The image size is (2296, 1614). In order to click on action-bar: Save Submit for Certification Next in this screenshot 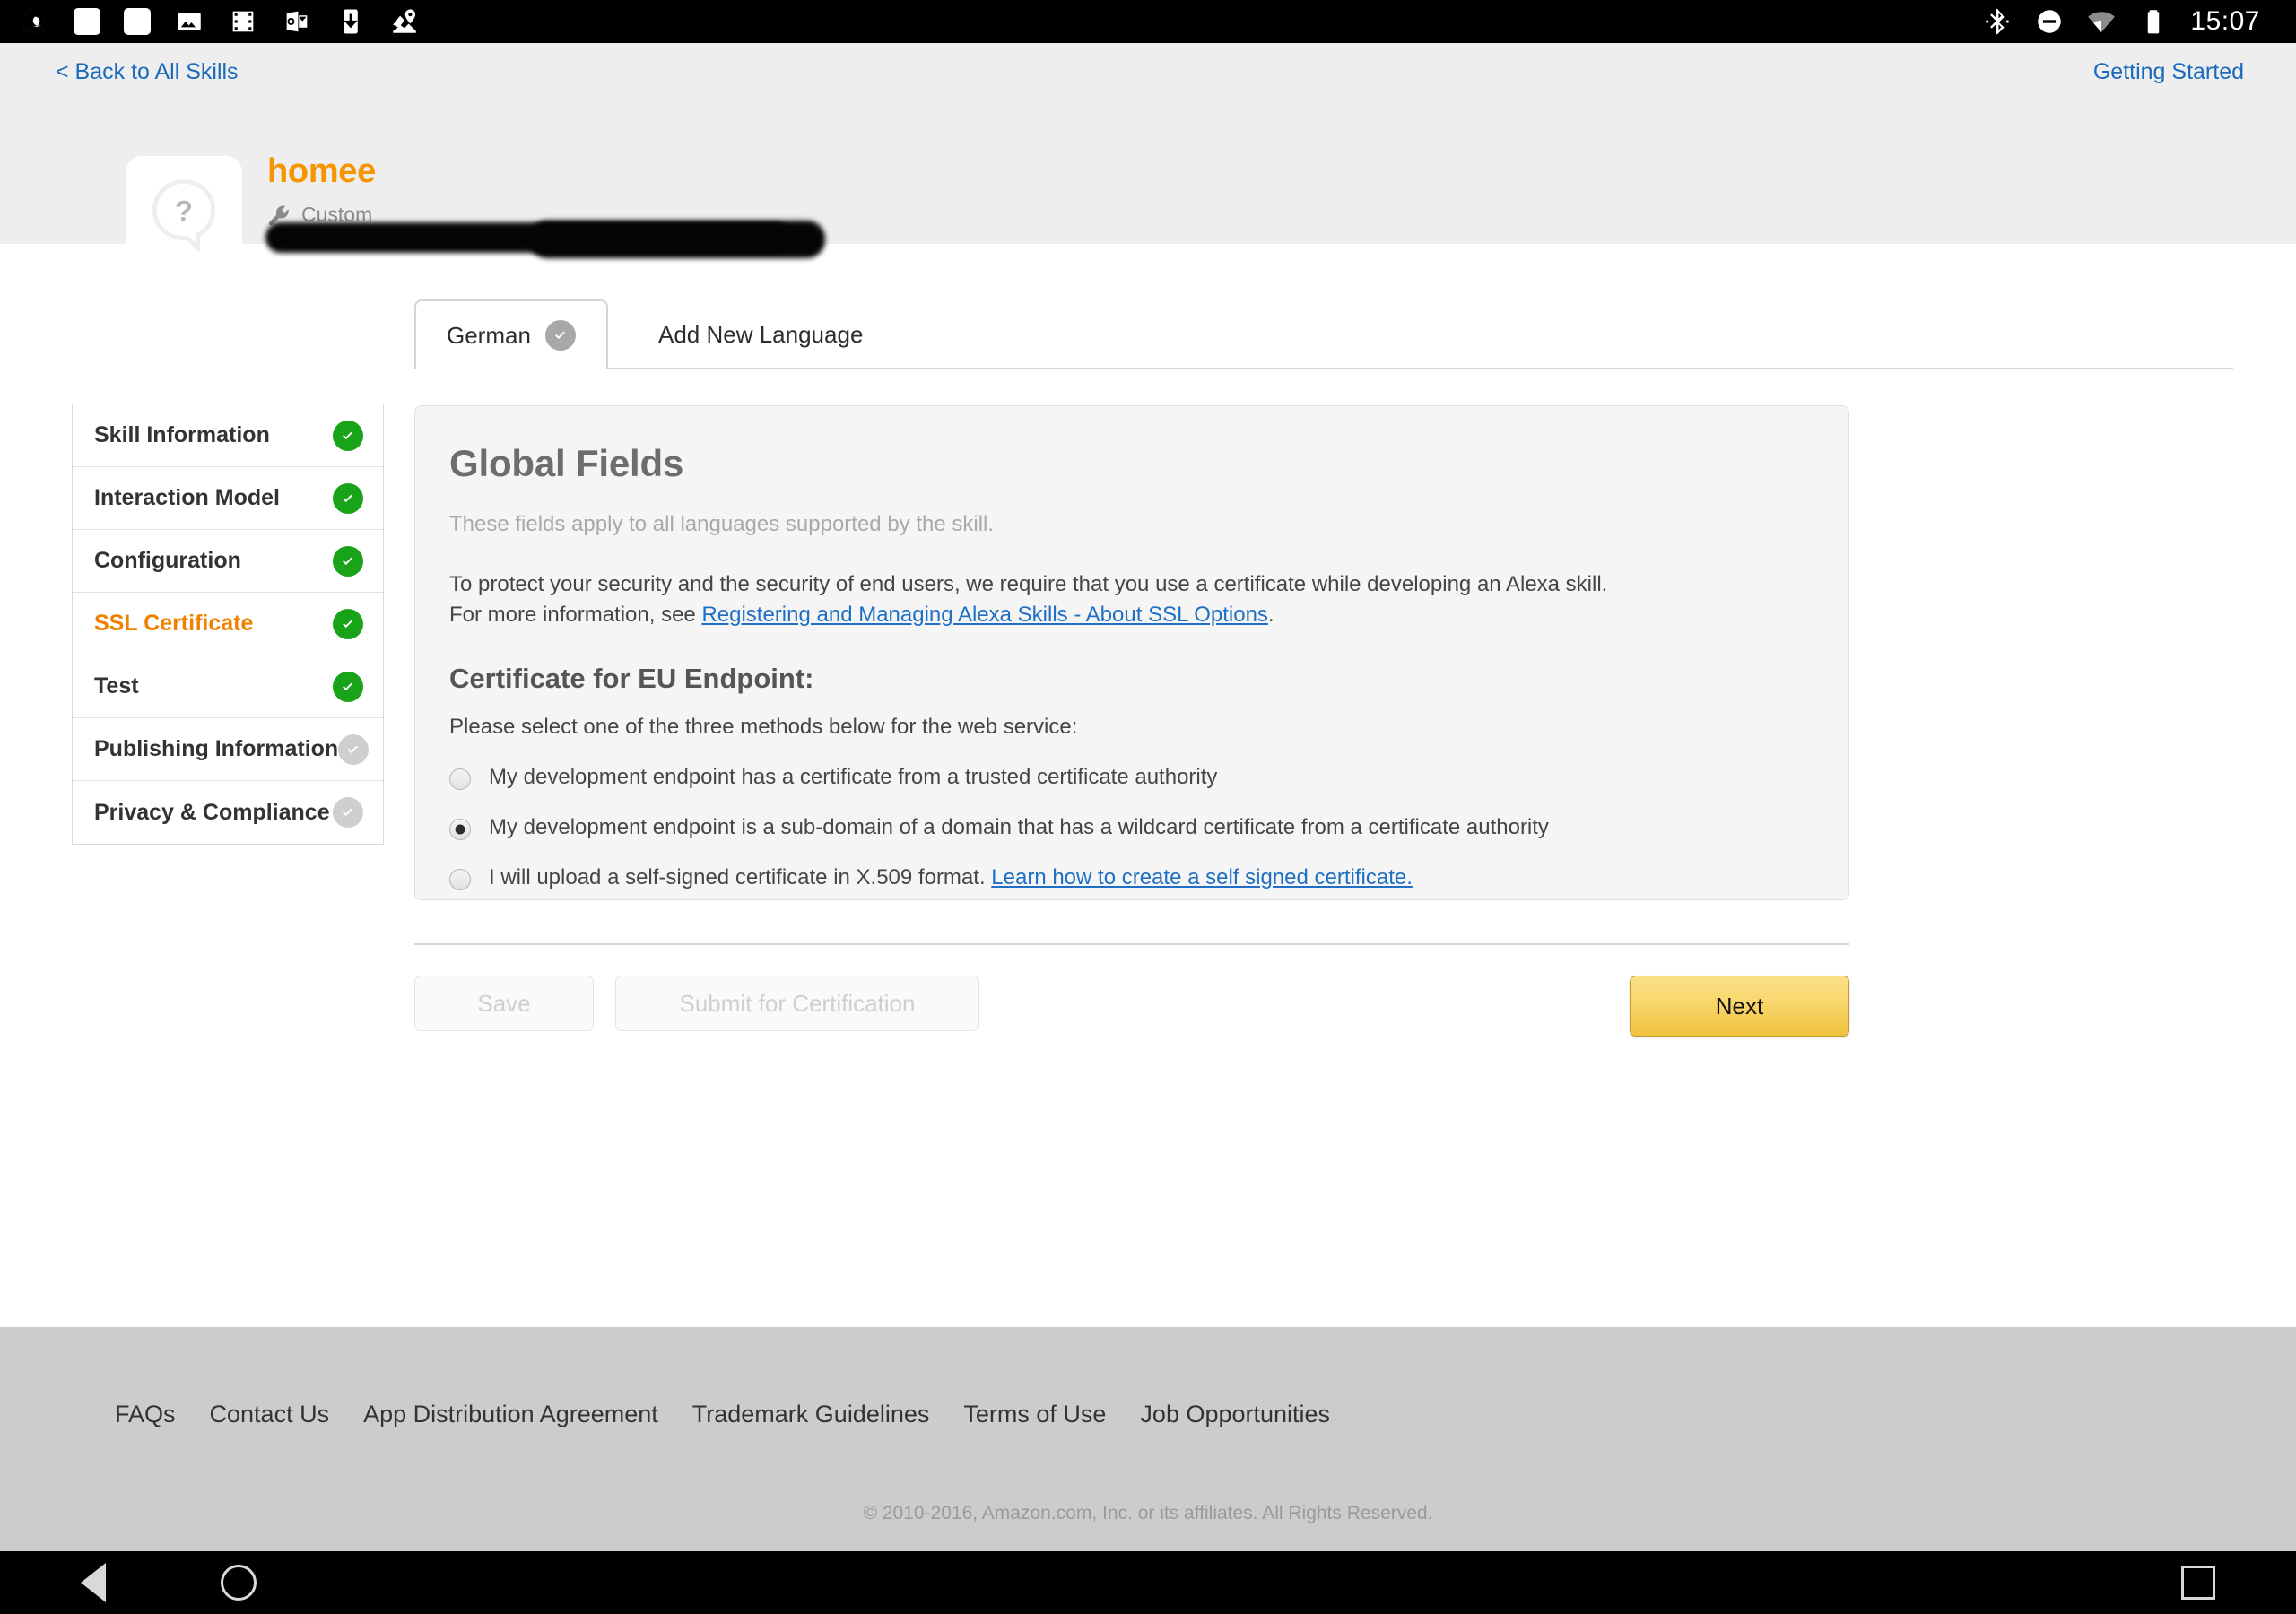, I will do `click(1131, 1011)`.